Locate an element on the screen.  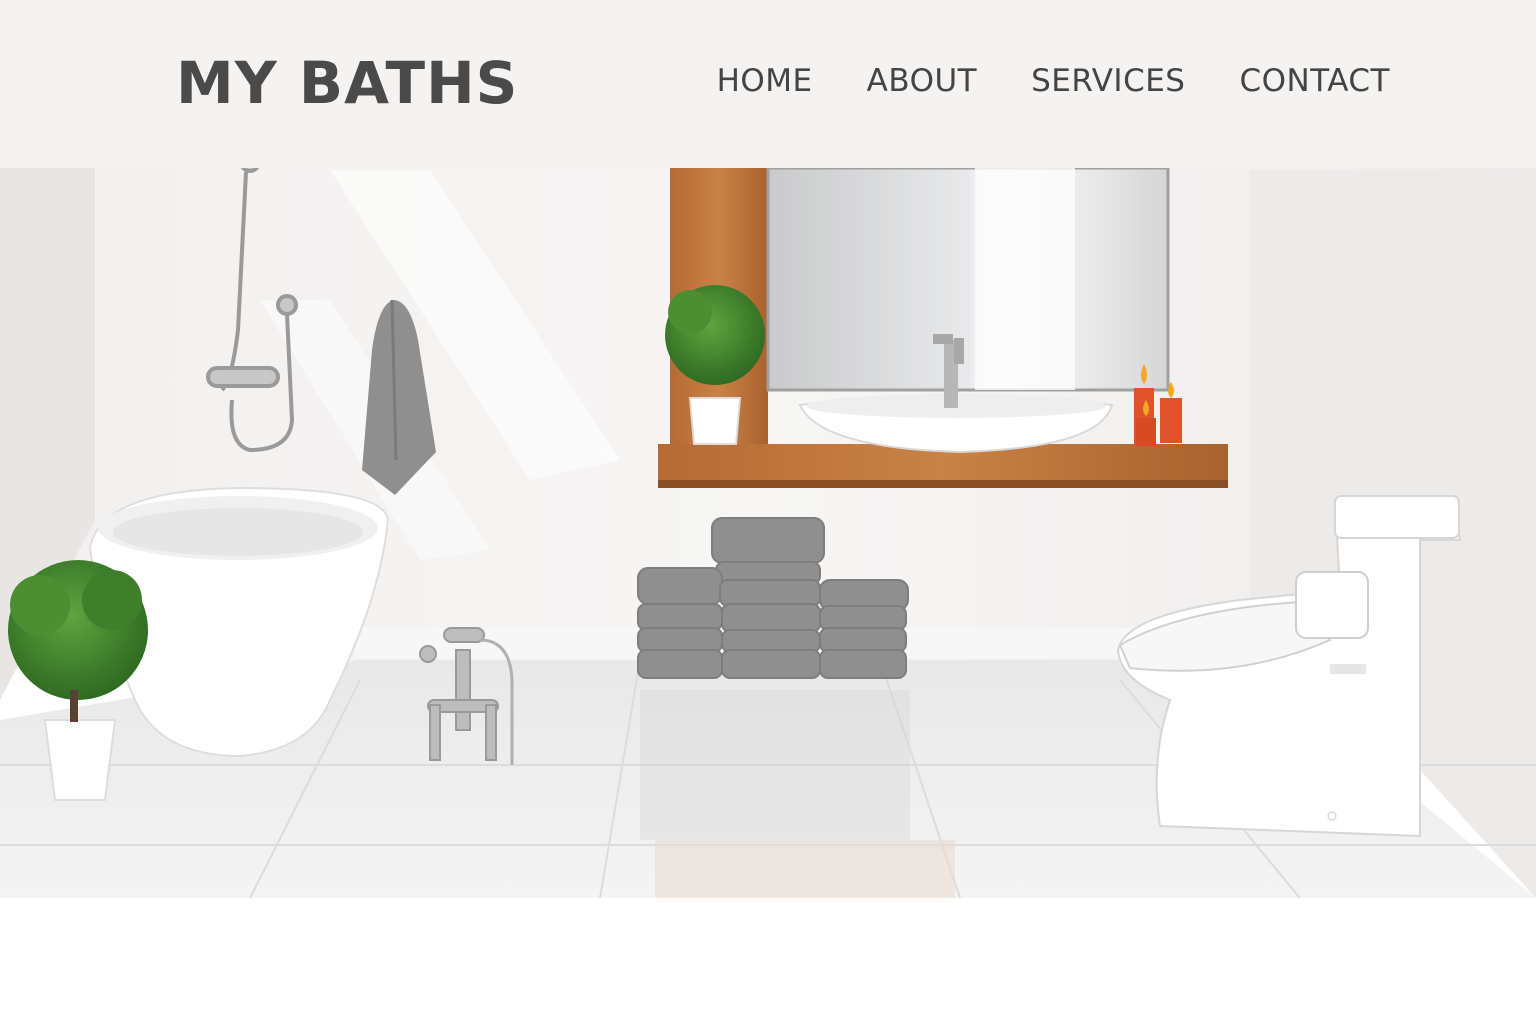
page-bottom-area is located at coordinates (768, 961).